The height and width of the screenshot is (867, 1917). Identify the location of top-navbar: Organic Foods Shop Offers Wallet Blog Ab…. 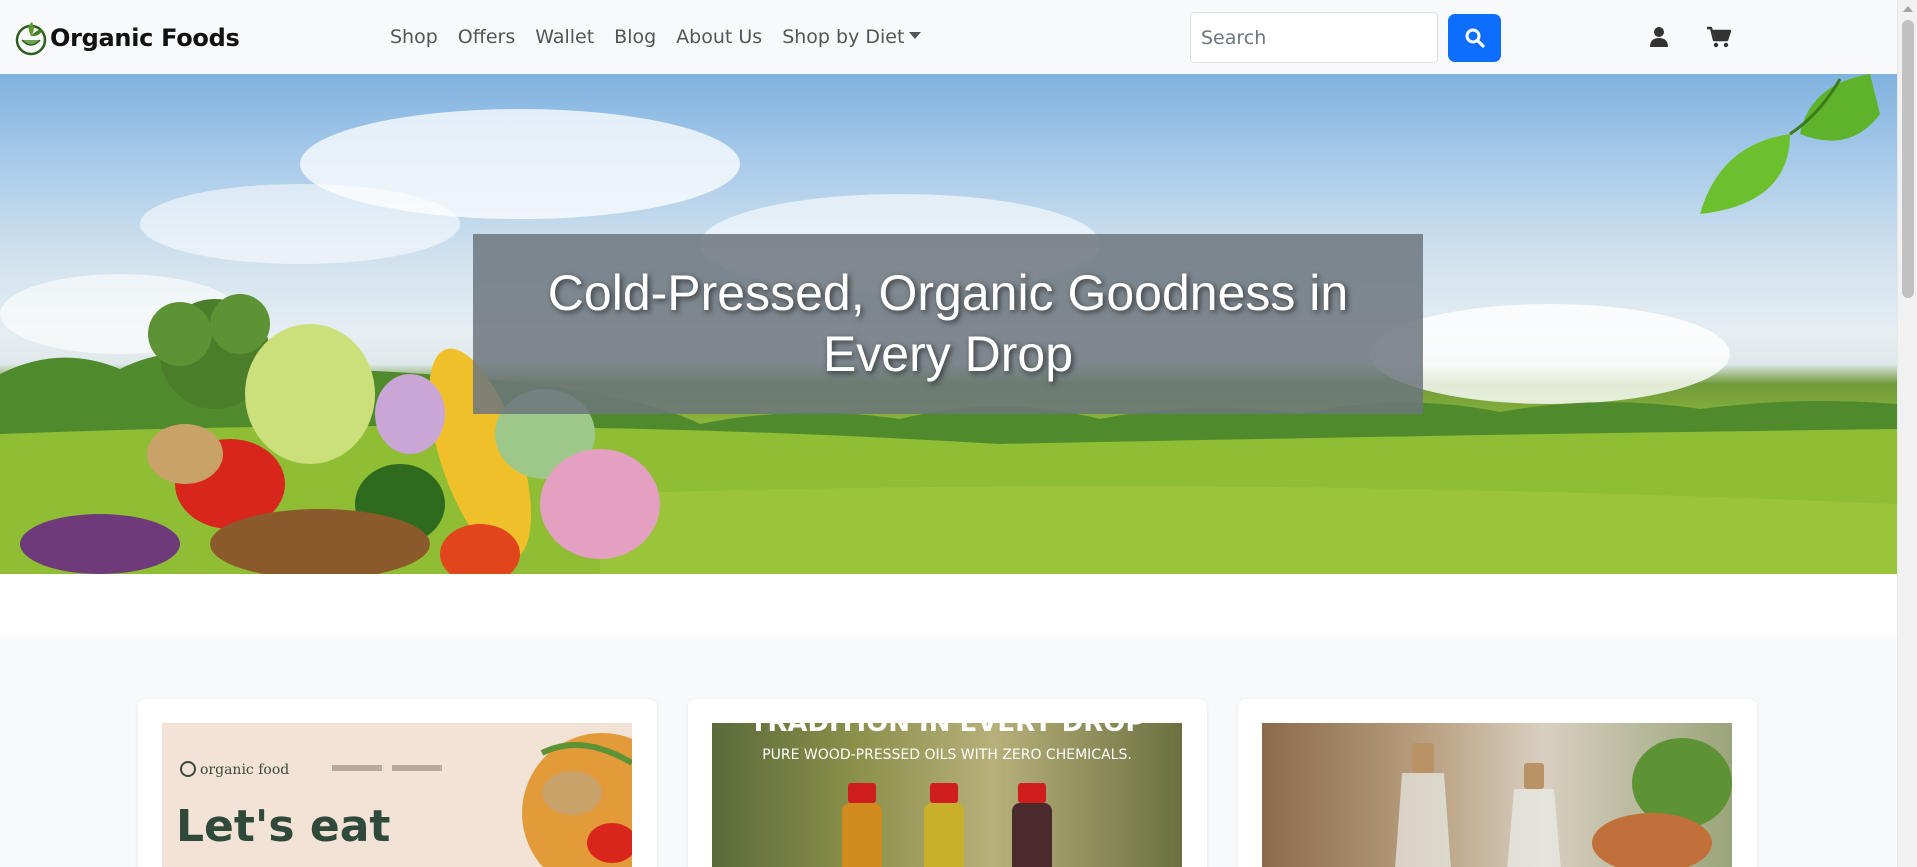
(948, 37).